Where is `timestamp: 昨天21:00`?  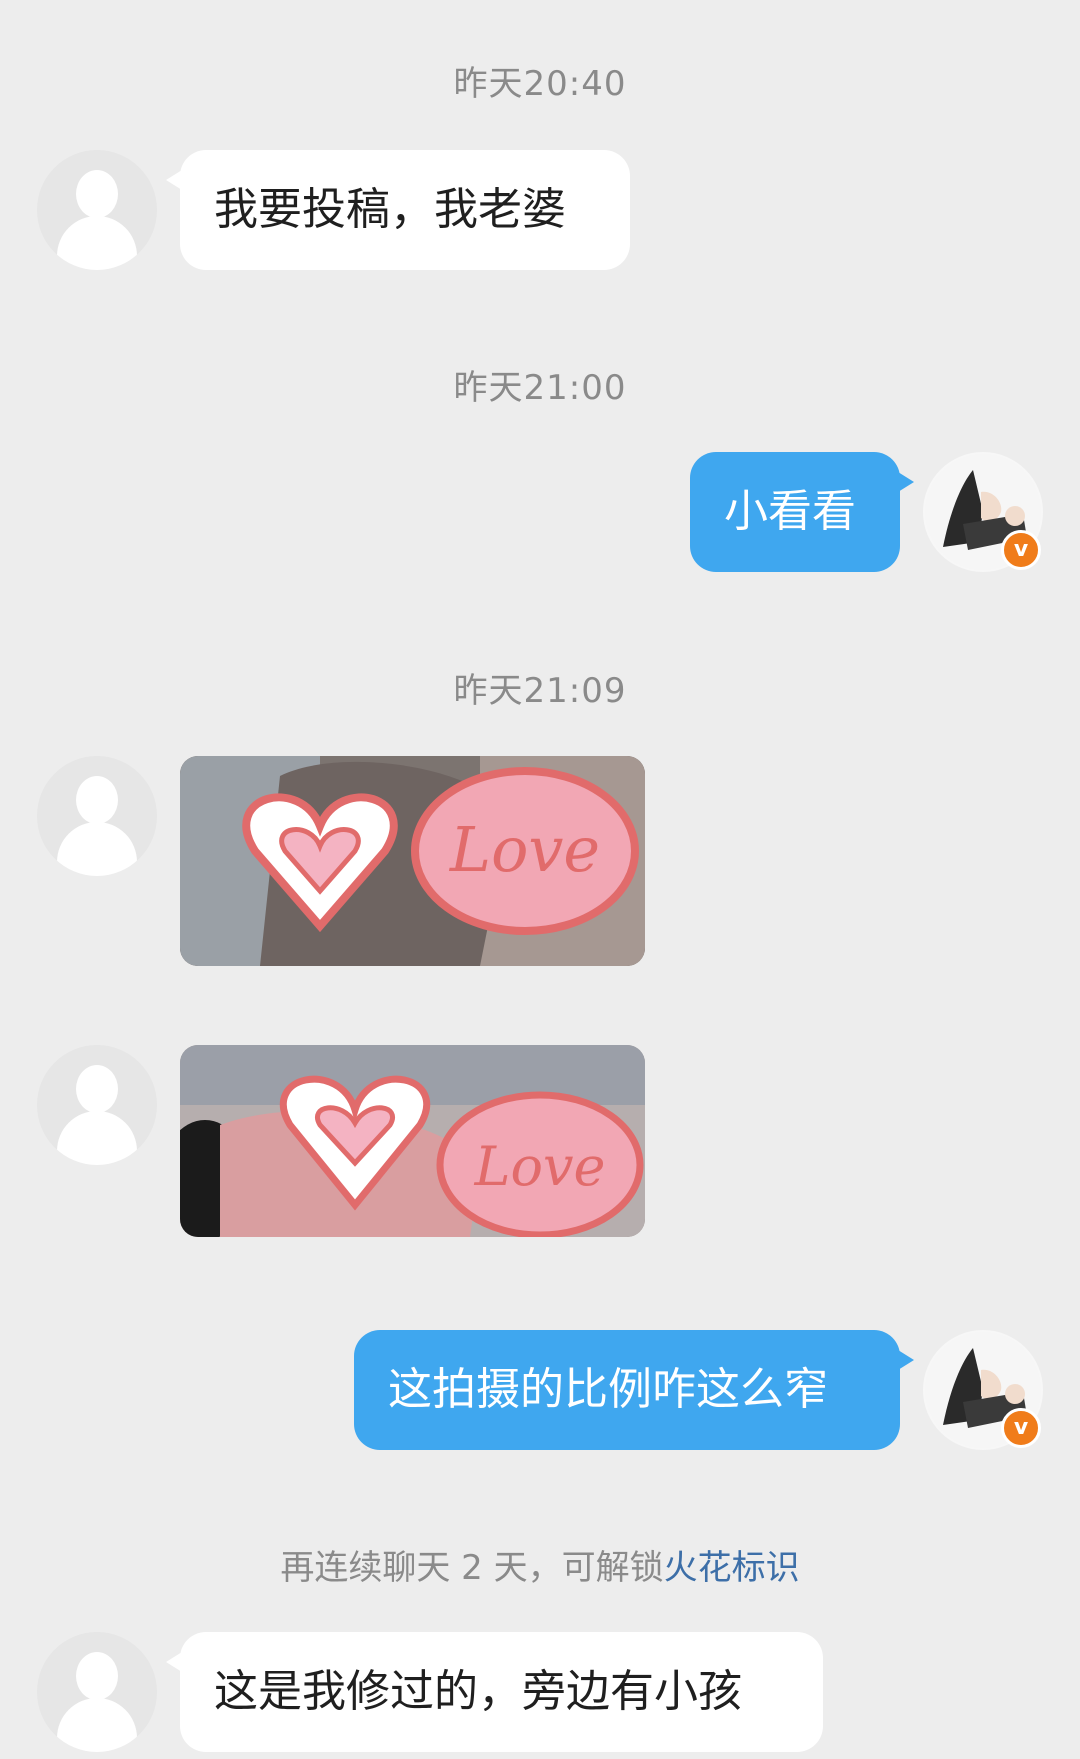
timestamp: 昨天21:00 is located at coordinates (540, 388).